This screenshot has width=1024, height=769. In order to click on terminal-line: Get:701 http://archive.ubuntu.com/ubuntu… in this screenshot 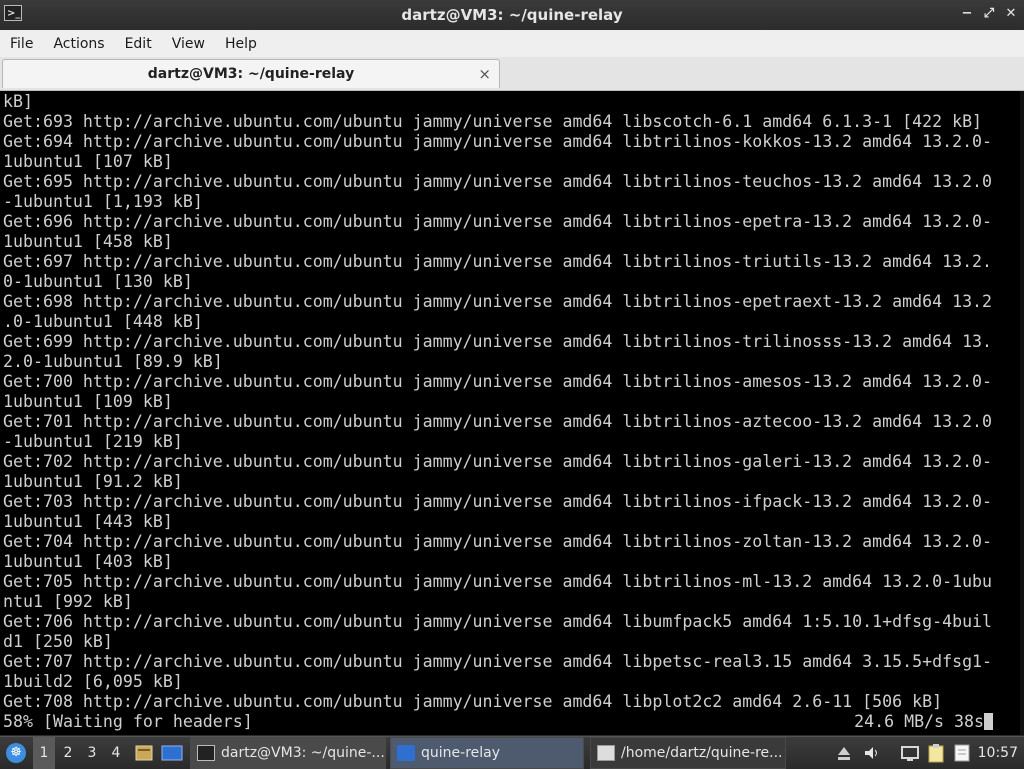, I will do `click(498, 421)`.